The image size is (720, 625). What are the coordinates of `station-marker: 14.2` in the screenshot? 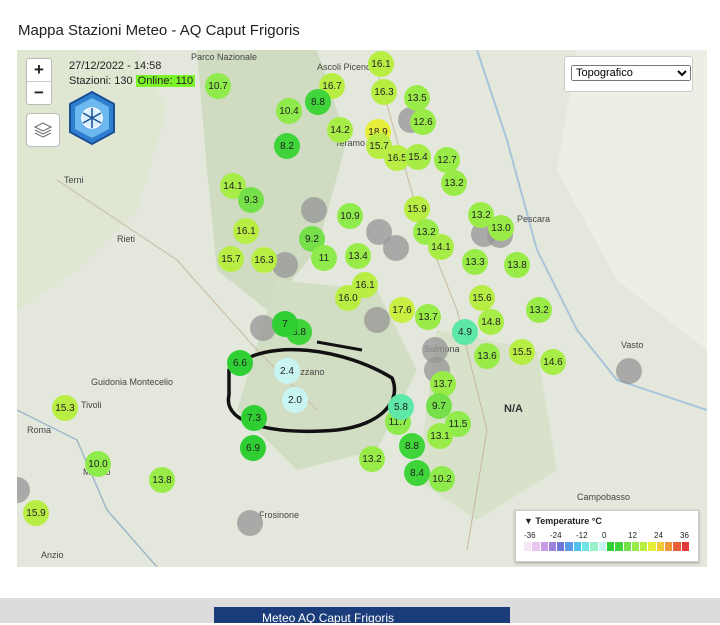 It's located at (340, 130).